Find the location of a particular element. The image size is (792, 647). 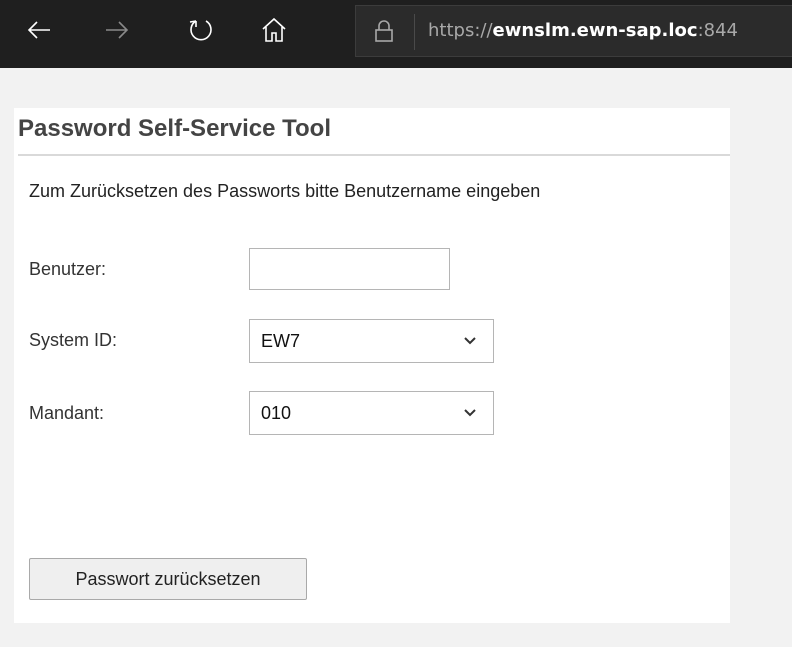

refresh-icon is located at coordinates (200, 30).